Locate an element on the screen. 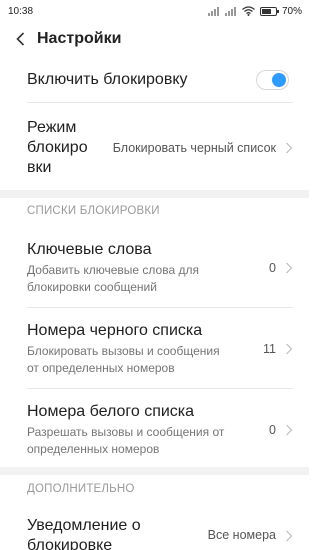 This screenshot has height=550, width=320. page-title: Настройки is located at coordinates (79, 38).